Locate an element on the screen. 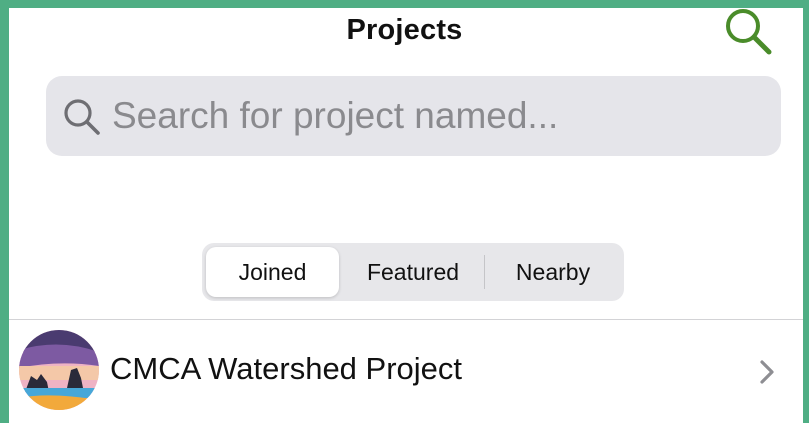 This screenshot has width=809, height=423. tab-featured: Featured is located at coordinates (413, 272).